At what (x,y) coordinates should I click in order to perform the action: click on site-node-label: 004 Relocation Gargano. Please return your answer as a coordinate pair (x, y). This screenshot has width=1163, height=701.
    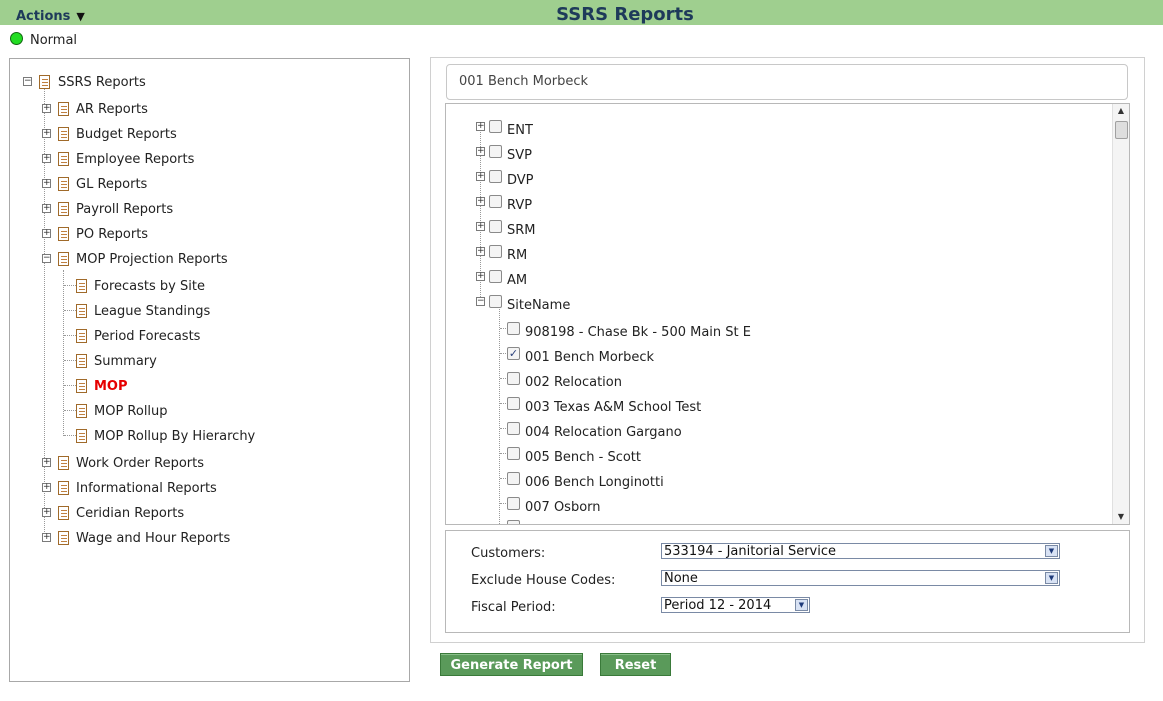
    Looking at the image, I should click on (603, 432).